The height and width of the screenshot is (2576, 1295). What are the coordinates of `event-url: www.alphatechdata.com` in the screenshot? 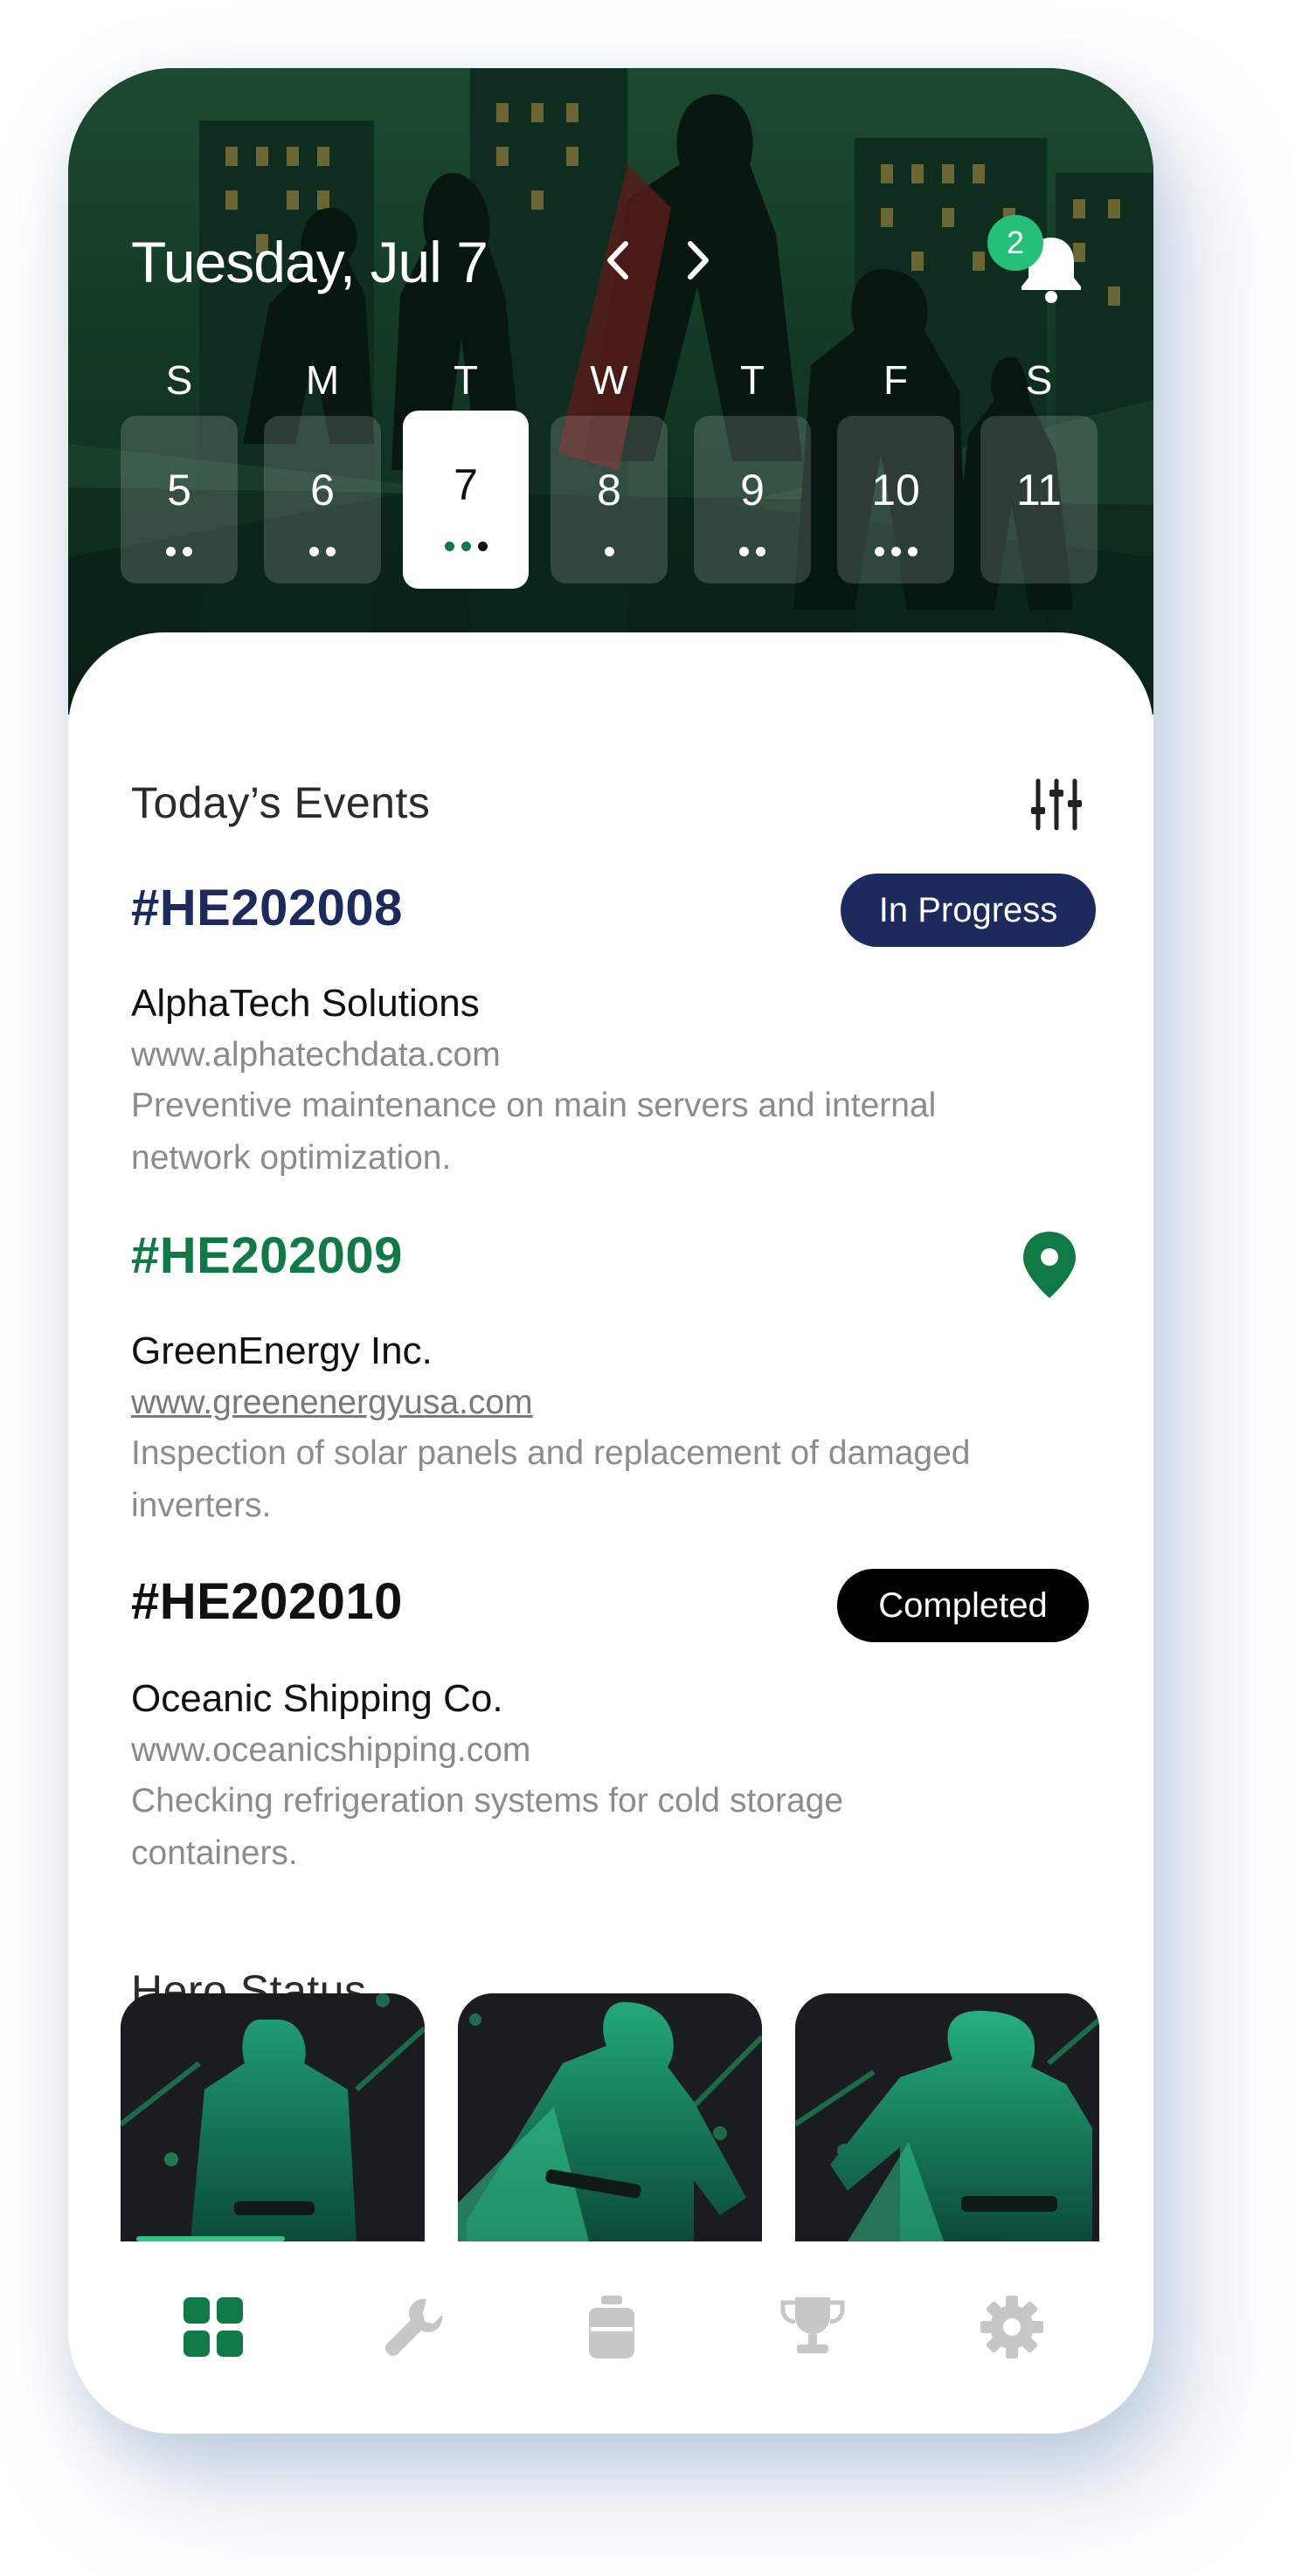 It's located at (316, 1055).